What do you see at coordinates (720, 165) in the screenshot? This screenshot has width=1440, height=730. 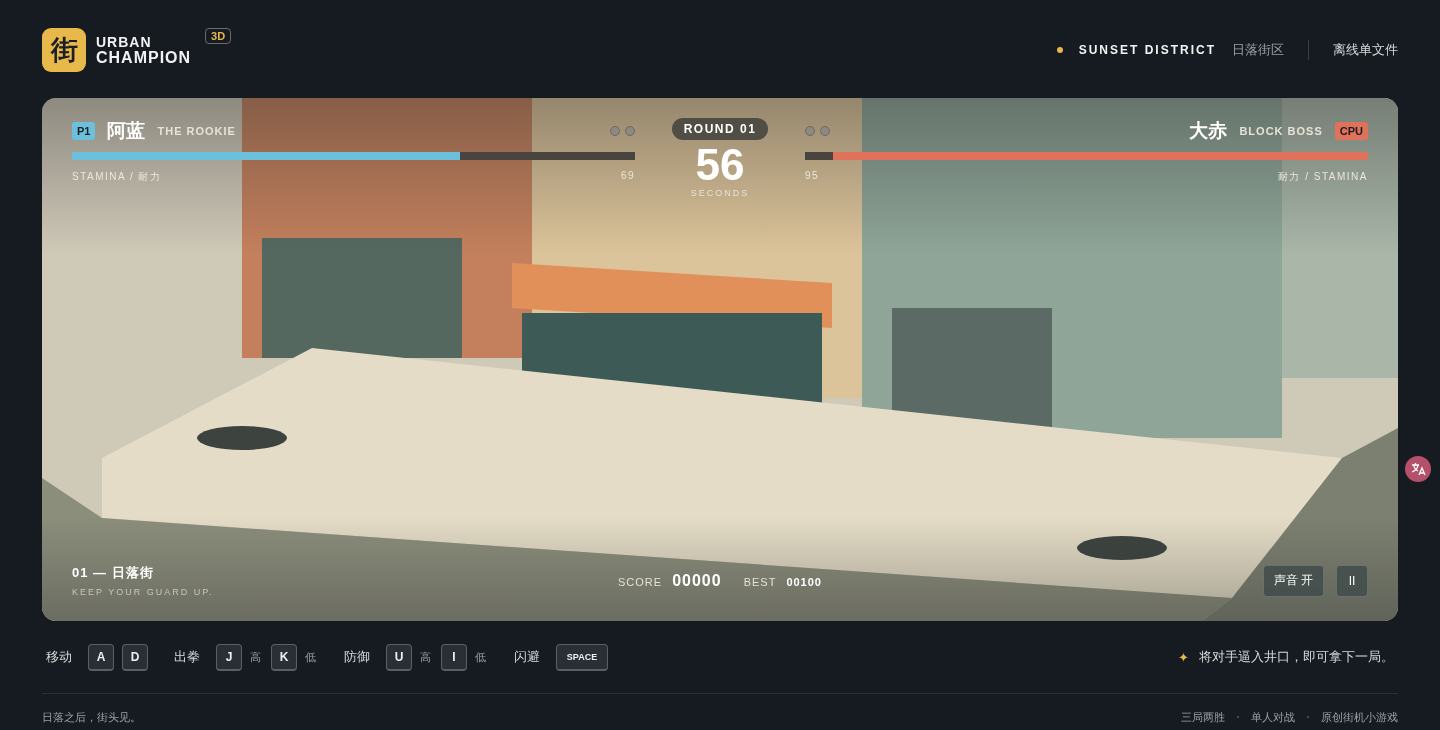 I see `timer: 56` at bounding box center [720, 165].